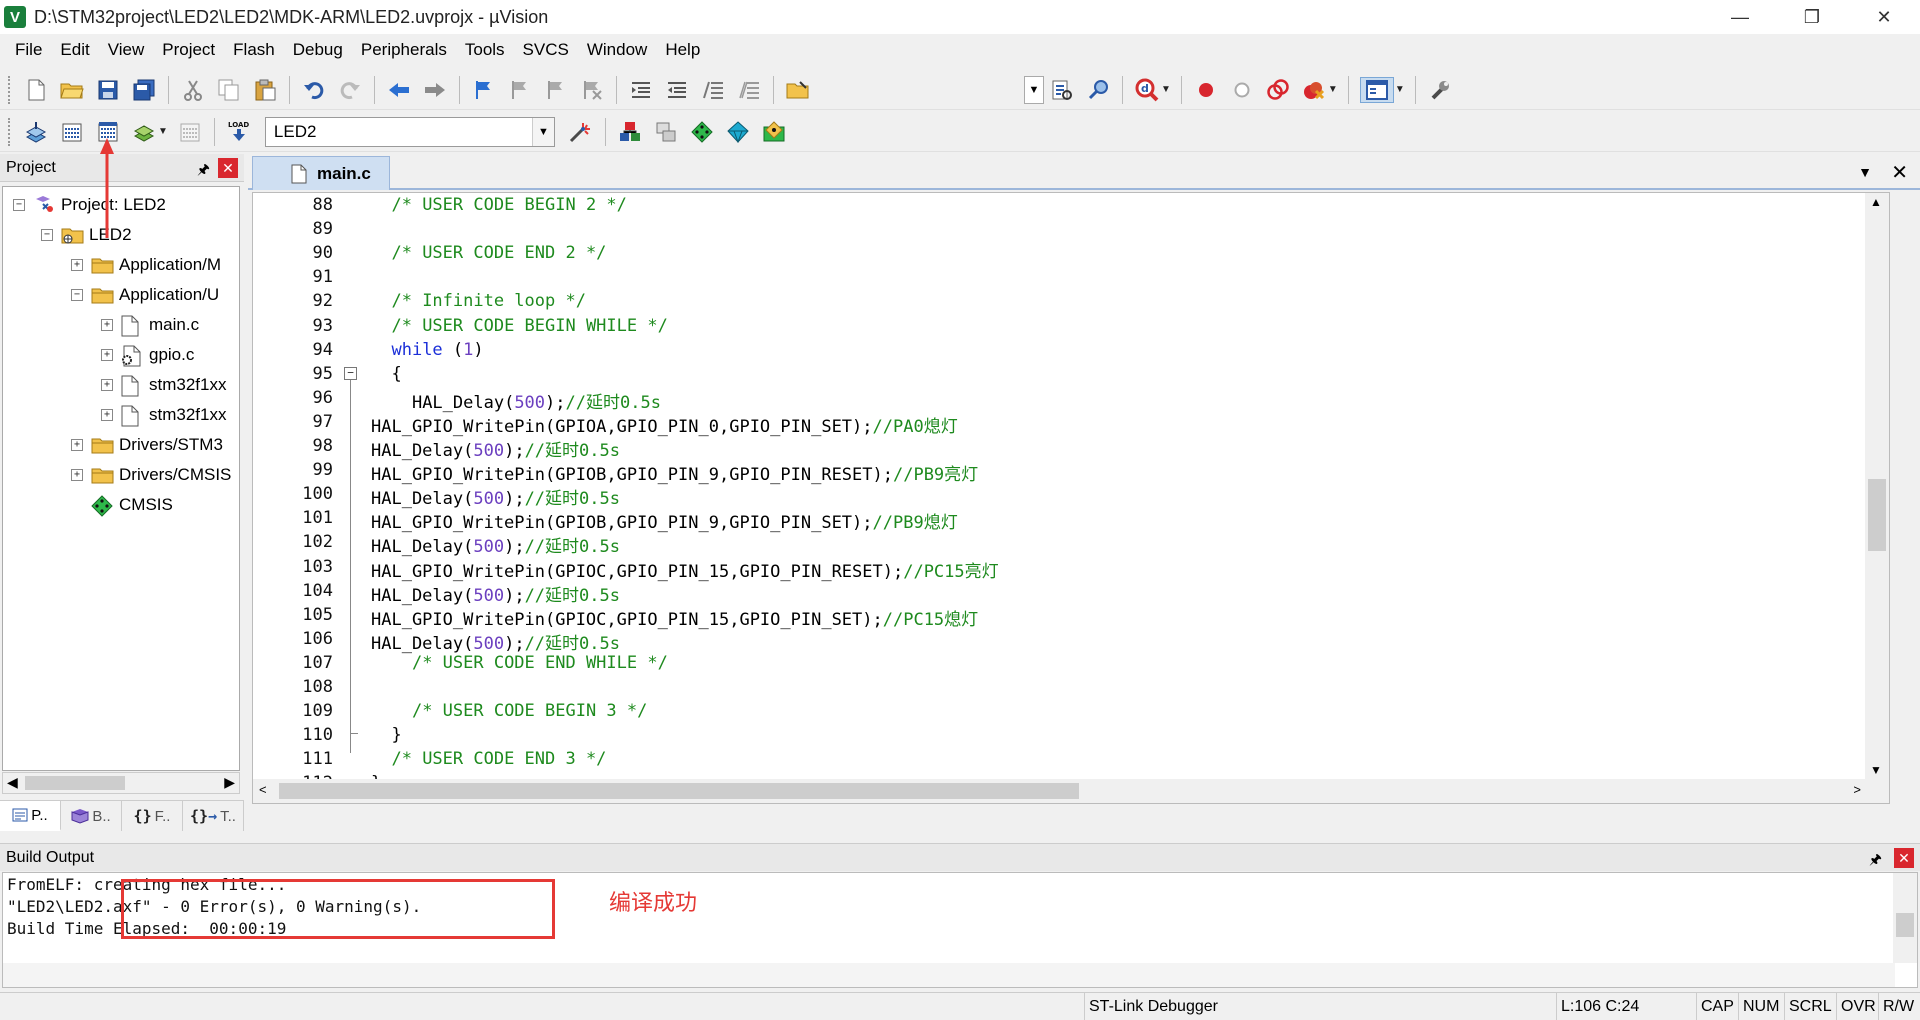 The image size is (1920, 1020). I want to click on tree-item: + main.c, so click(150, 325).